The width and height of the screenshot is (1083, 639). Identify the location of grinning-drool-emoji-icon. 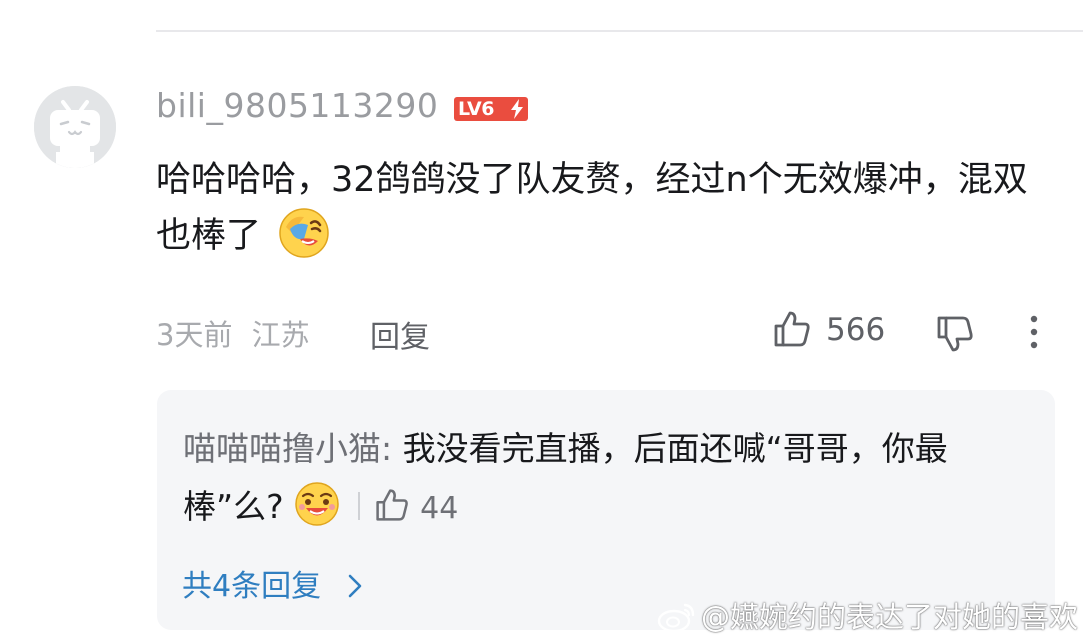
(317, 503).